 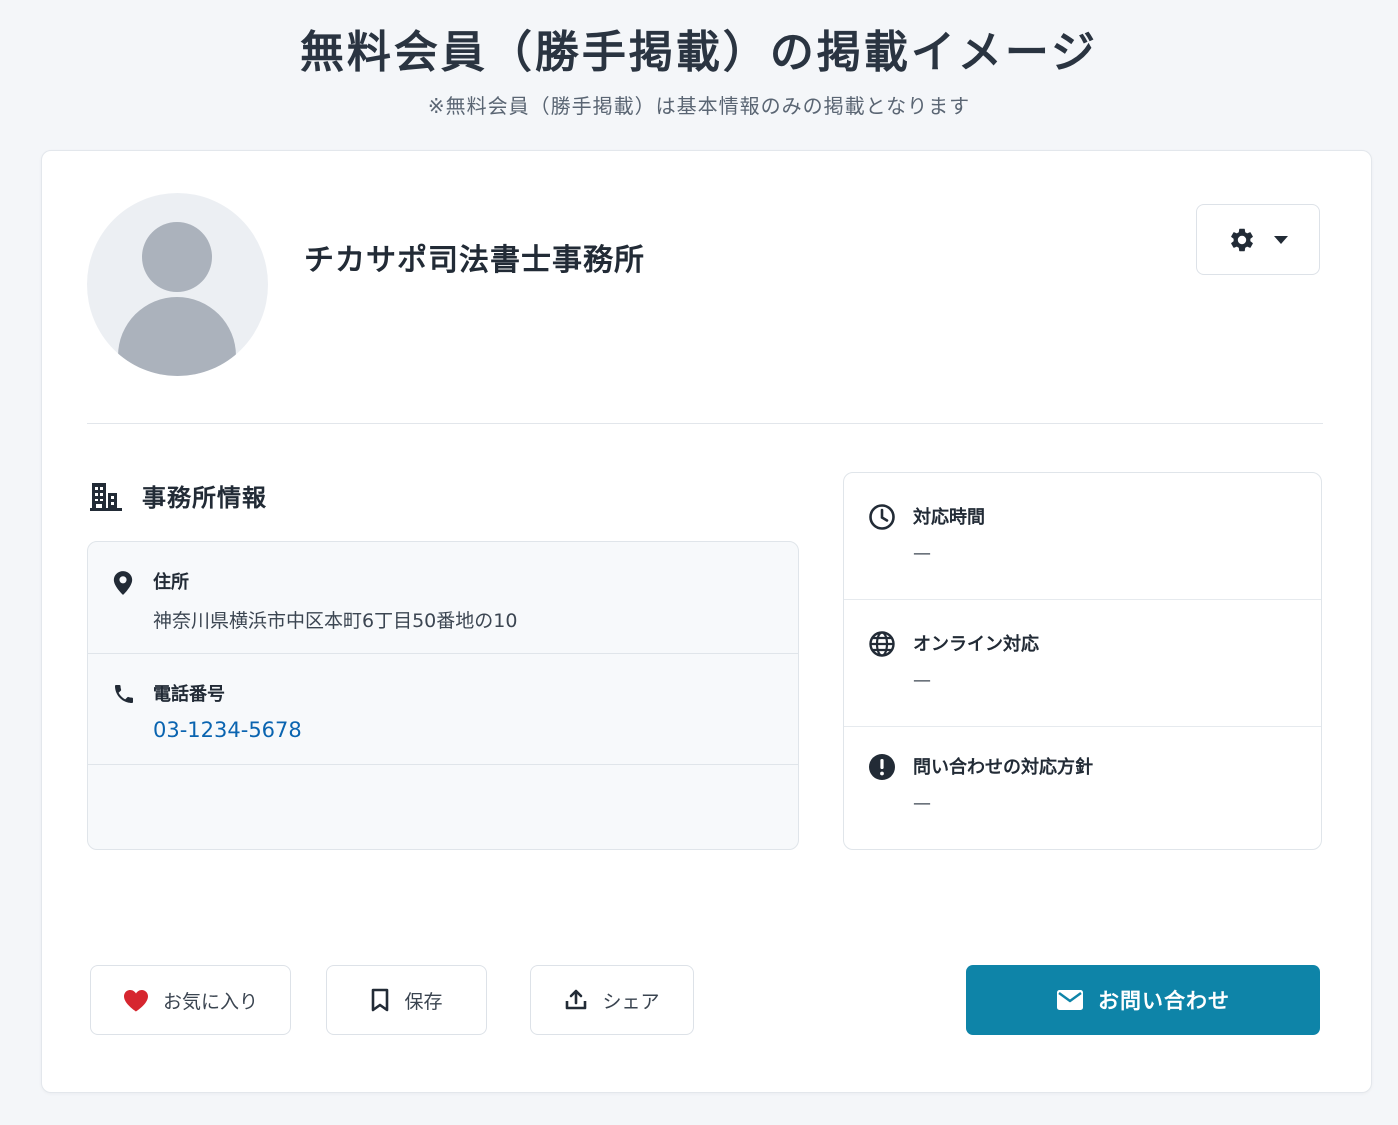 What do you see at coordinates (1003, 767) in the screenshot?
I see `inquiry-policy-label: 問い合わせの対応方針` at bounding box center [1003, 767].